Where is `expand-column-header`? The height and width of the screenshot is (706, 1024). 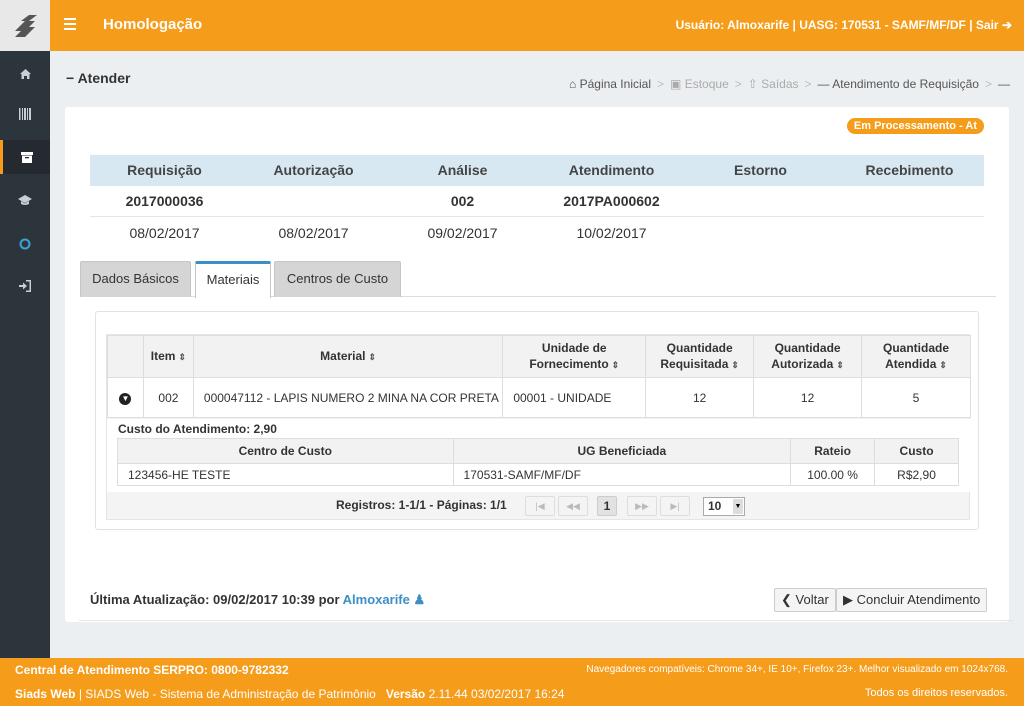 expand-column-header is located at coordinates (125, 356).